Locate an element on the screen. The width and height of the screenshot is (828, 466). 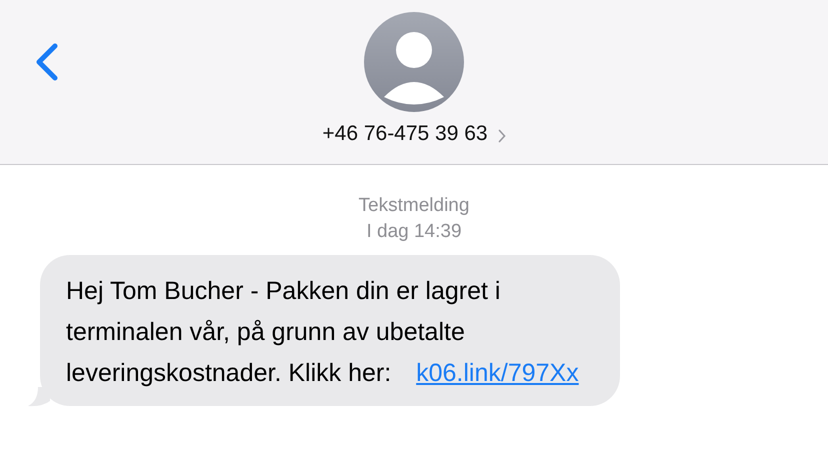
message-timestamp: I dag 14:39 is located at coordinates (414, 232).